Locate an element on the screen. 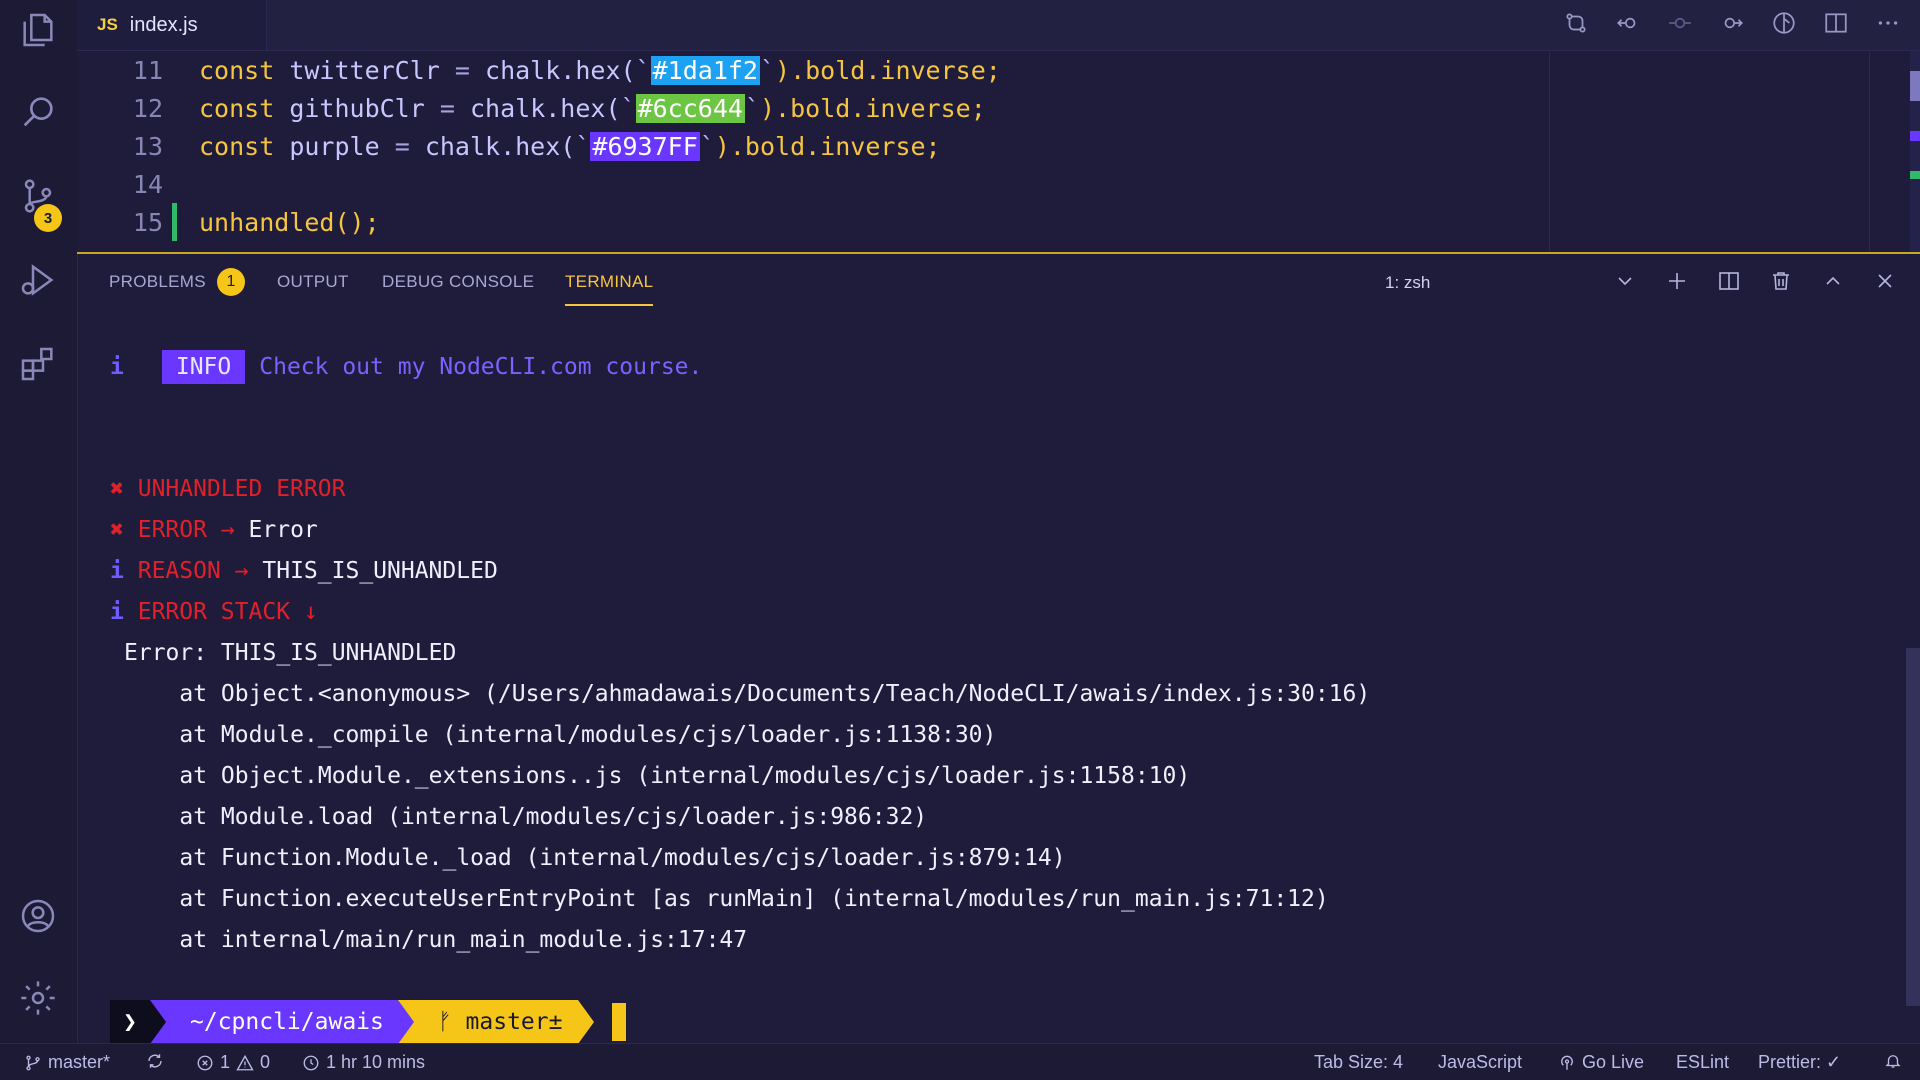 This screenshot has height=1080, width=1920. code-line: 14 is located at coordinates (138, 184).